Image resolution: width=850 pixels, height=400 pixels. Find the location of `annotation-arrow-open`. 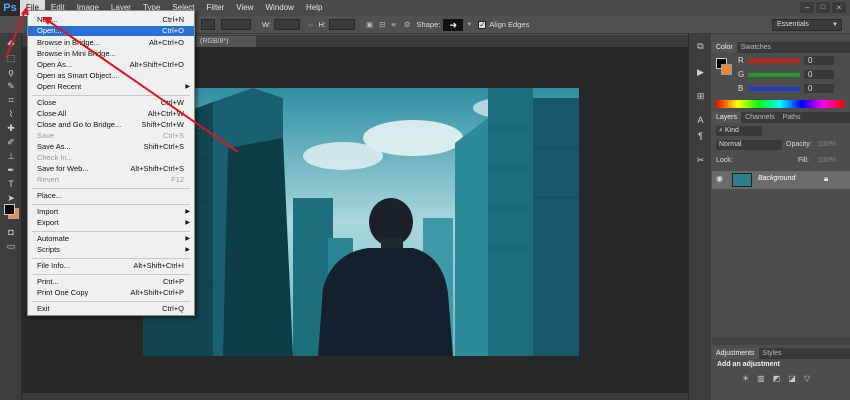

annotation-arrow-open is located at coordinates (142, 86).